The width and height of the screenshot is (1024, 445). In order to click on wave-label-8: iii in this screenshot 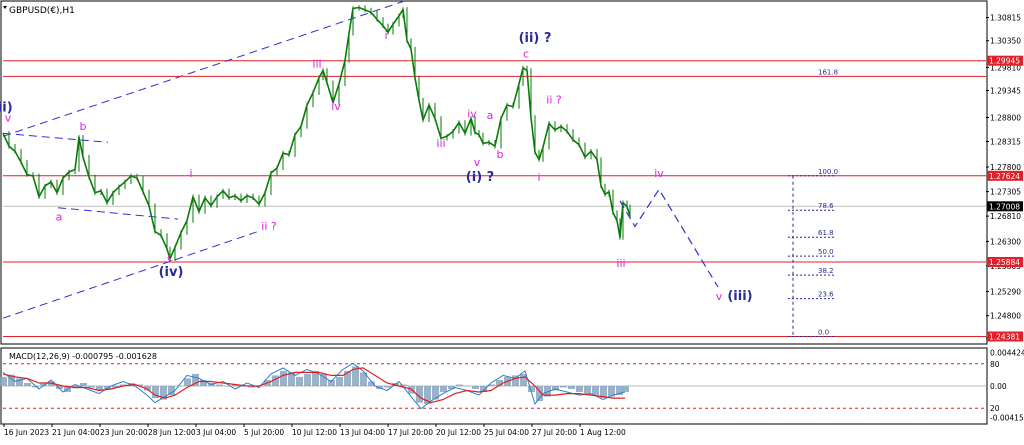, I will do `click(316, 63)`.